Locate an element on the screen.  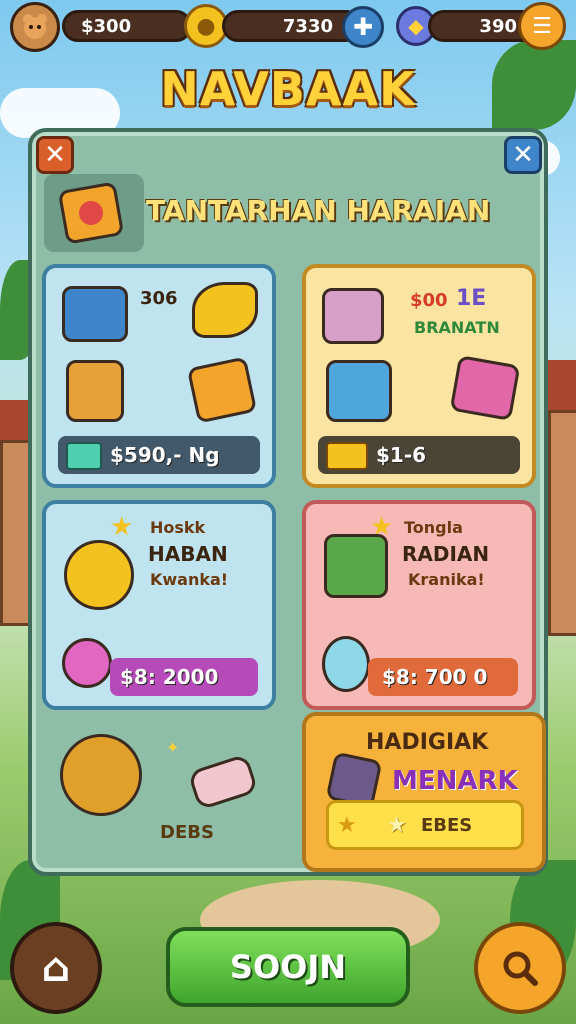
close-icon-right: ✕ is located at coordinates (523, 155).